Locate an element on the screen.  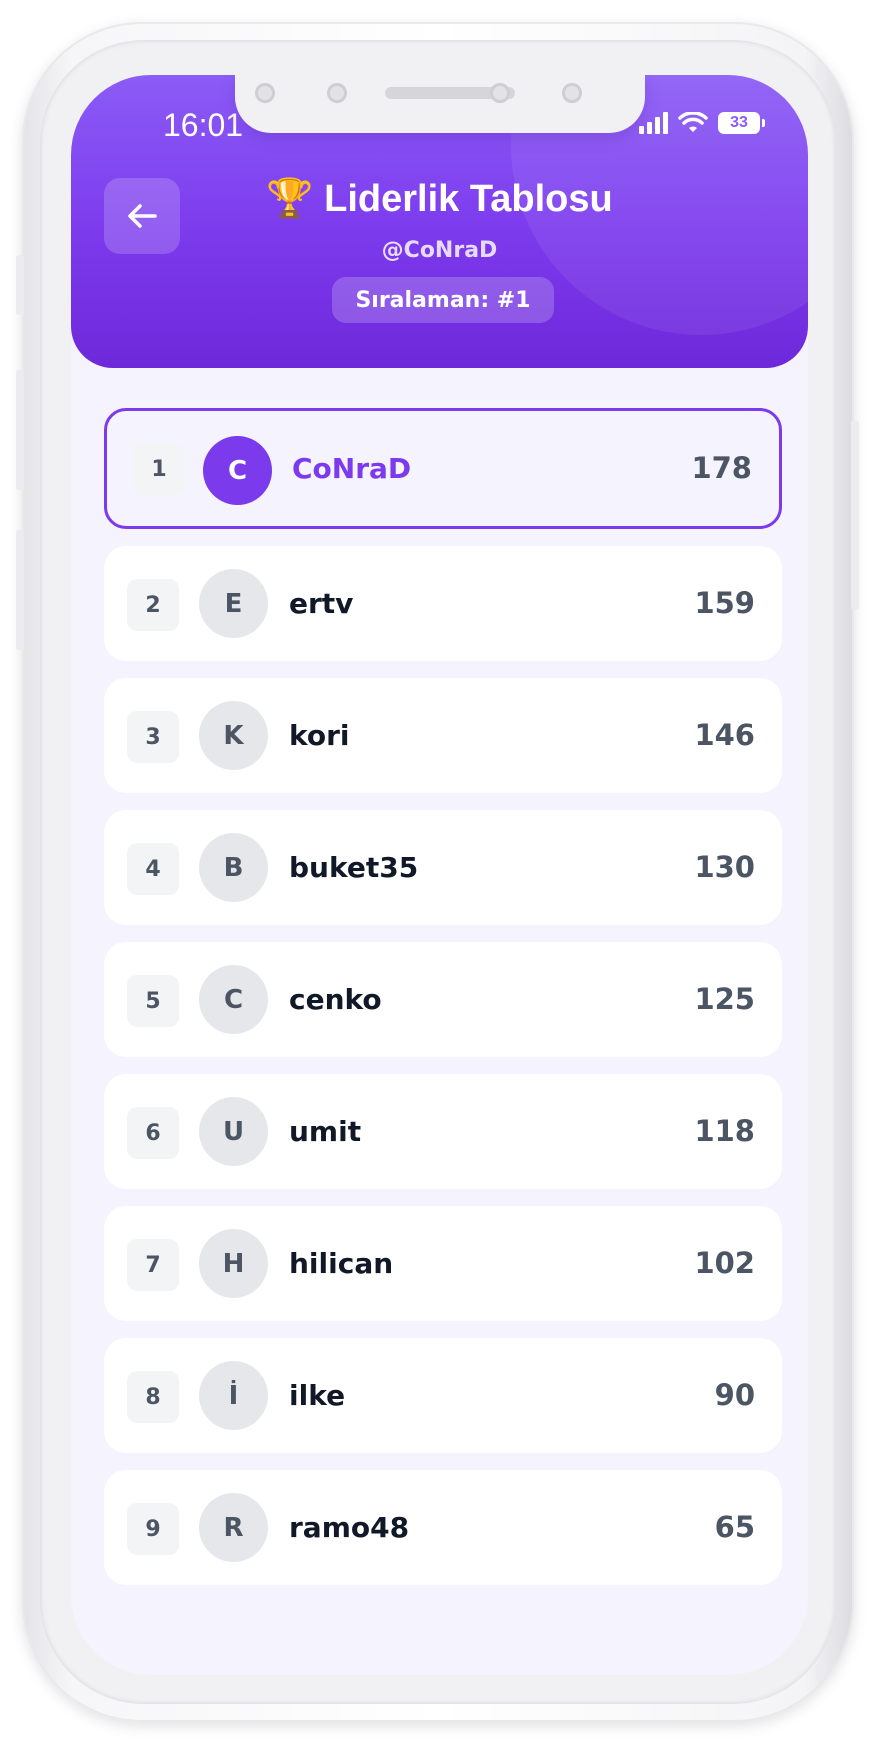
score: 146 is located at coordinates (724, 735).